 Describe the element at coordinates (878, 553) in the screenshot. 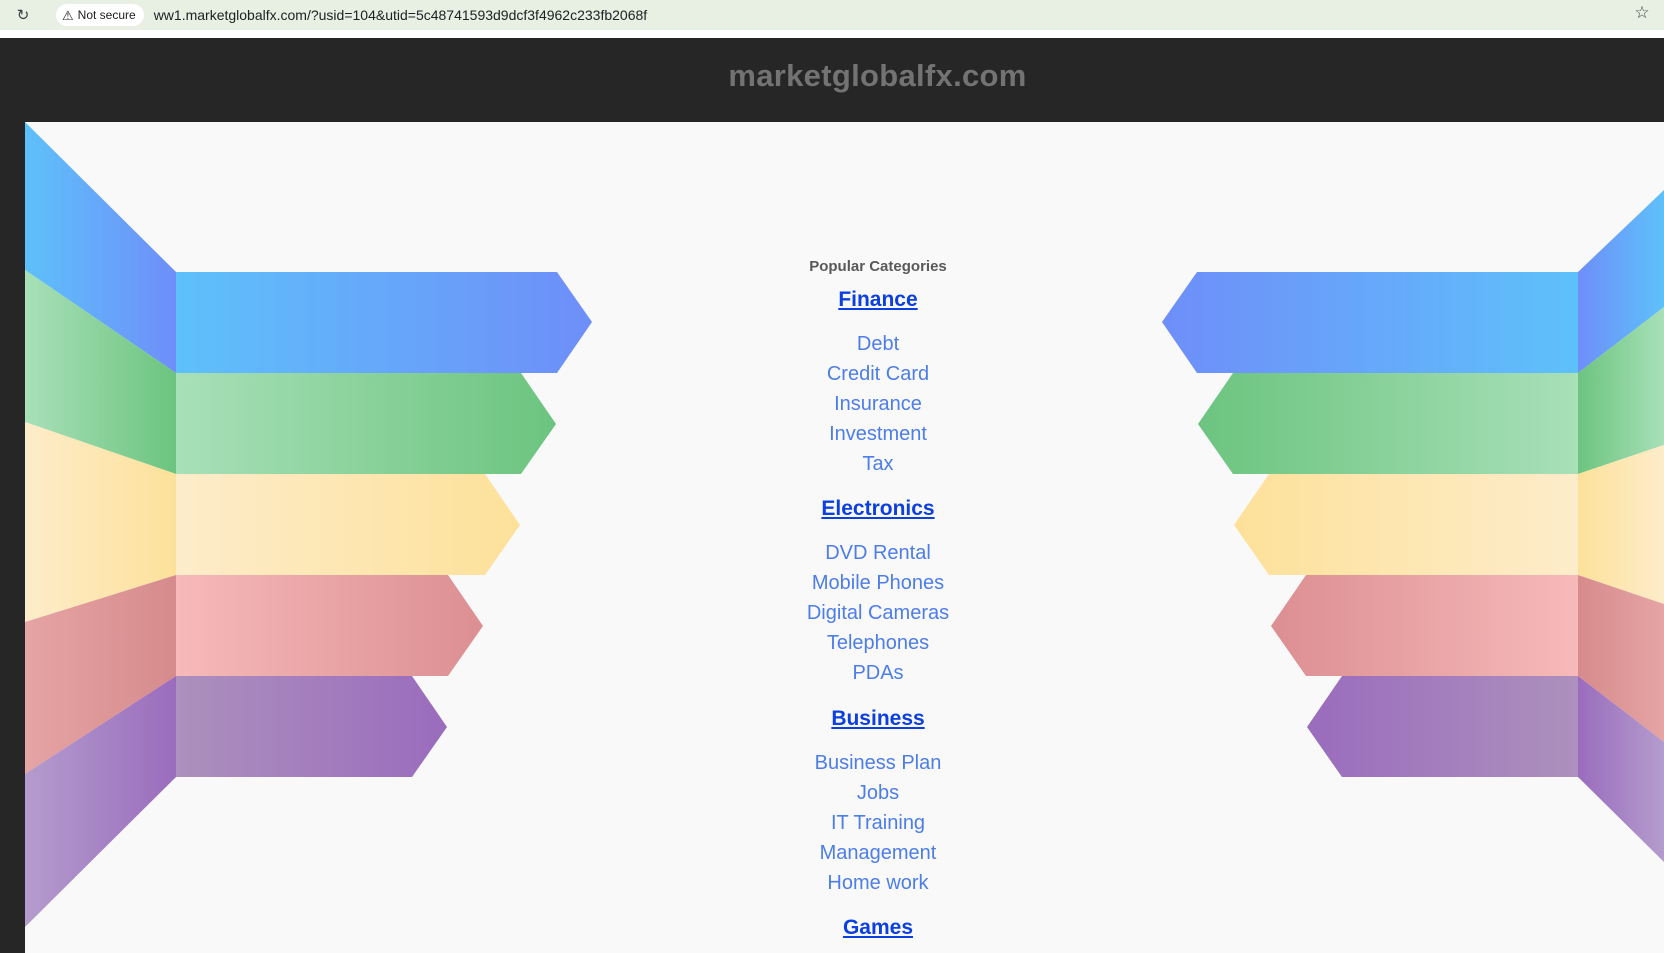

I see `category-link-dvd-rental: DVD Rental` at that location.